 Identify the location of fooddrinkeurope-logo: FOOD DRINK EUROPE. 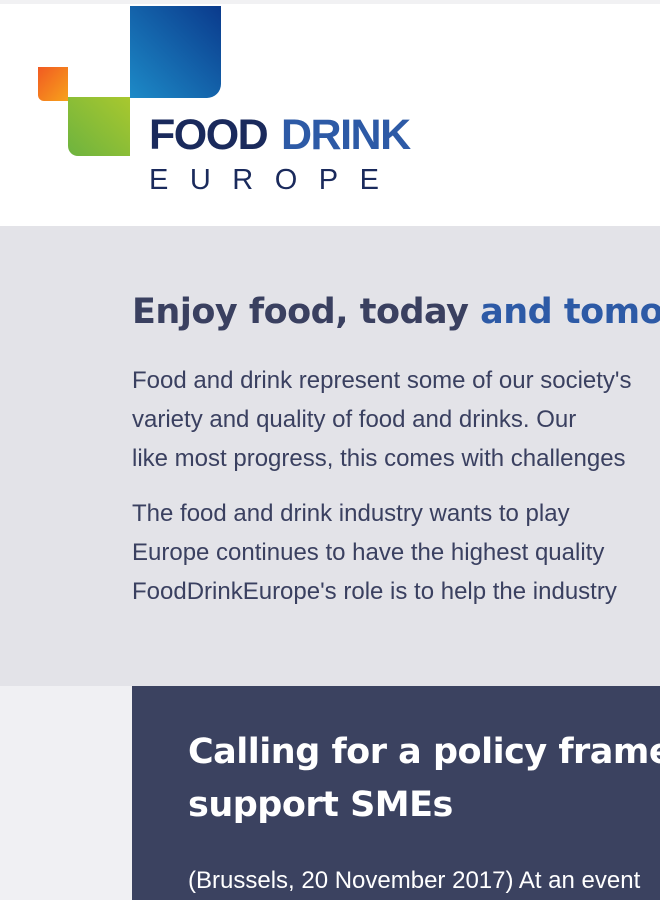
(231, 102).